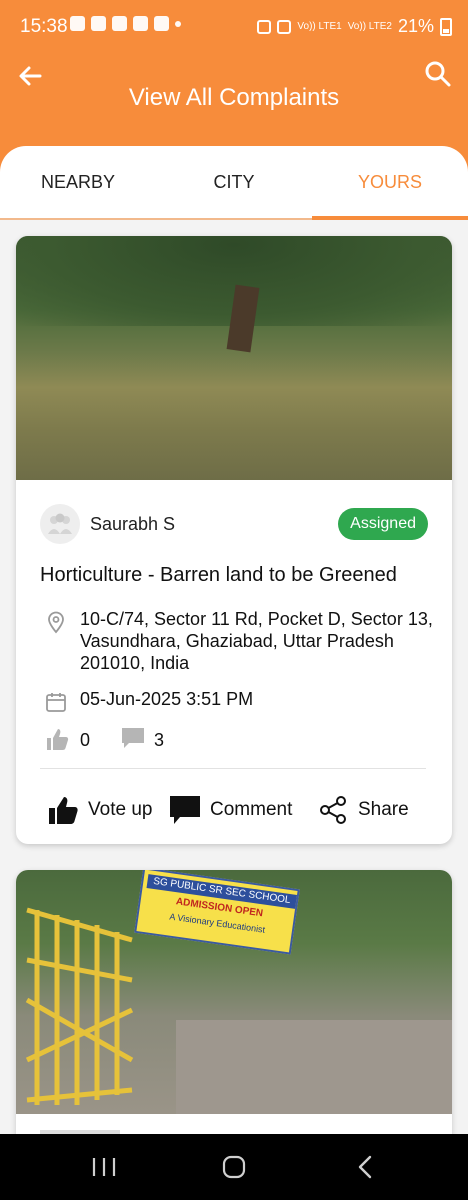 The image size is (468, 1200). What do you see at coordinates (133, 524) in the screenshot?
I see `user-name: Saurabh S` at bounding box center [133, 524].